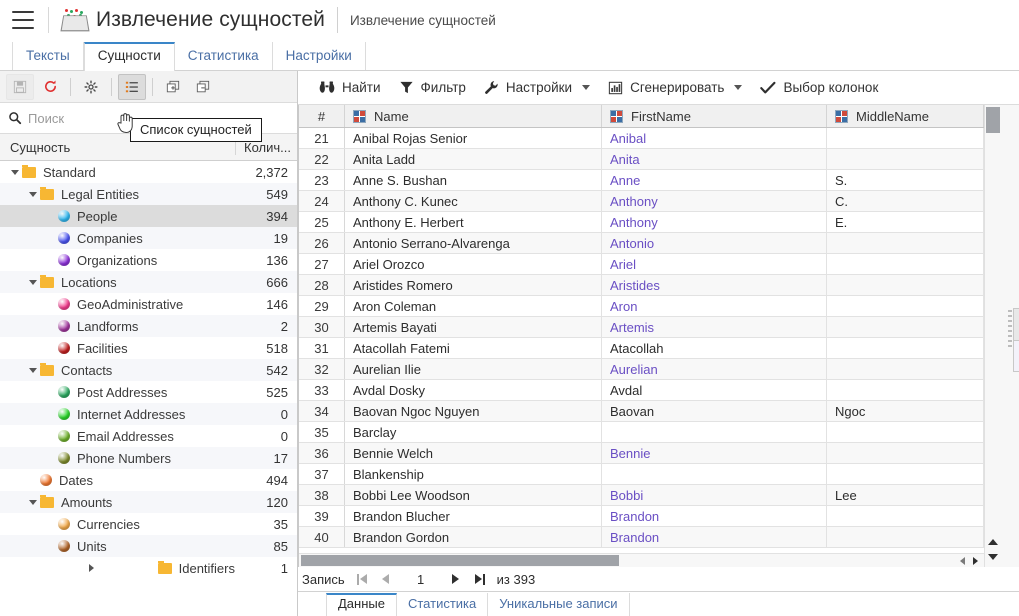 The width and height of the screenshot is (1019, 616). What do you see at coordinates (641, 453) in the screenshot?
I see `table-row: 36 Bennie Welch Bennie` at bounding box center [641, 453].